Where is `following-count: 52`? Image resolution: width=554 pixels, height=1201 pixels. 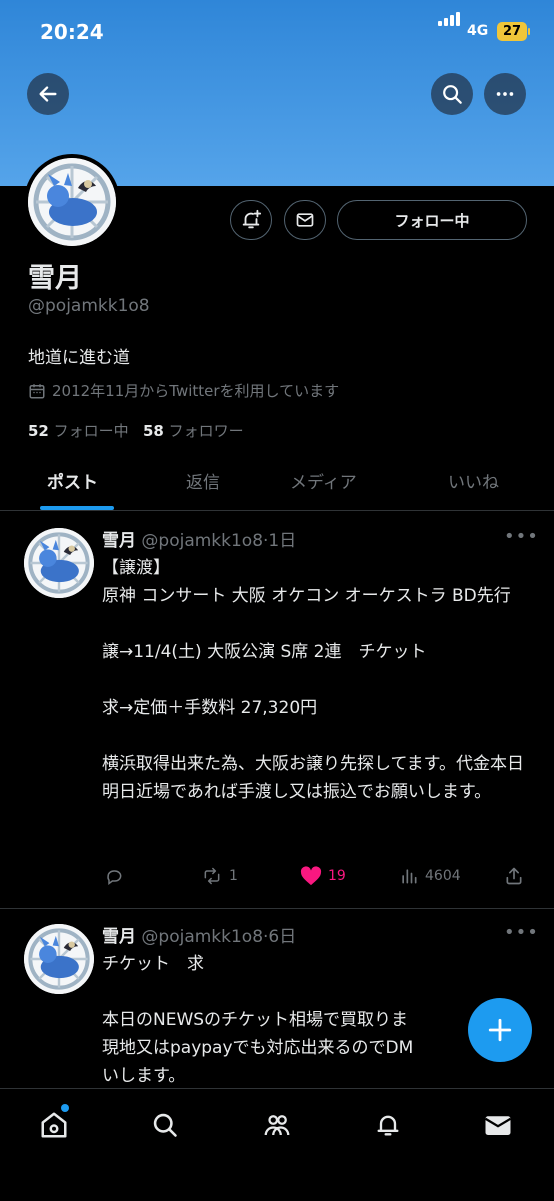
following-count: 52 is located at coordinates (38, 431).